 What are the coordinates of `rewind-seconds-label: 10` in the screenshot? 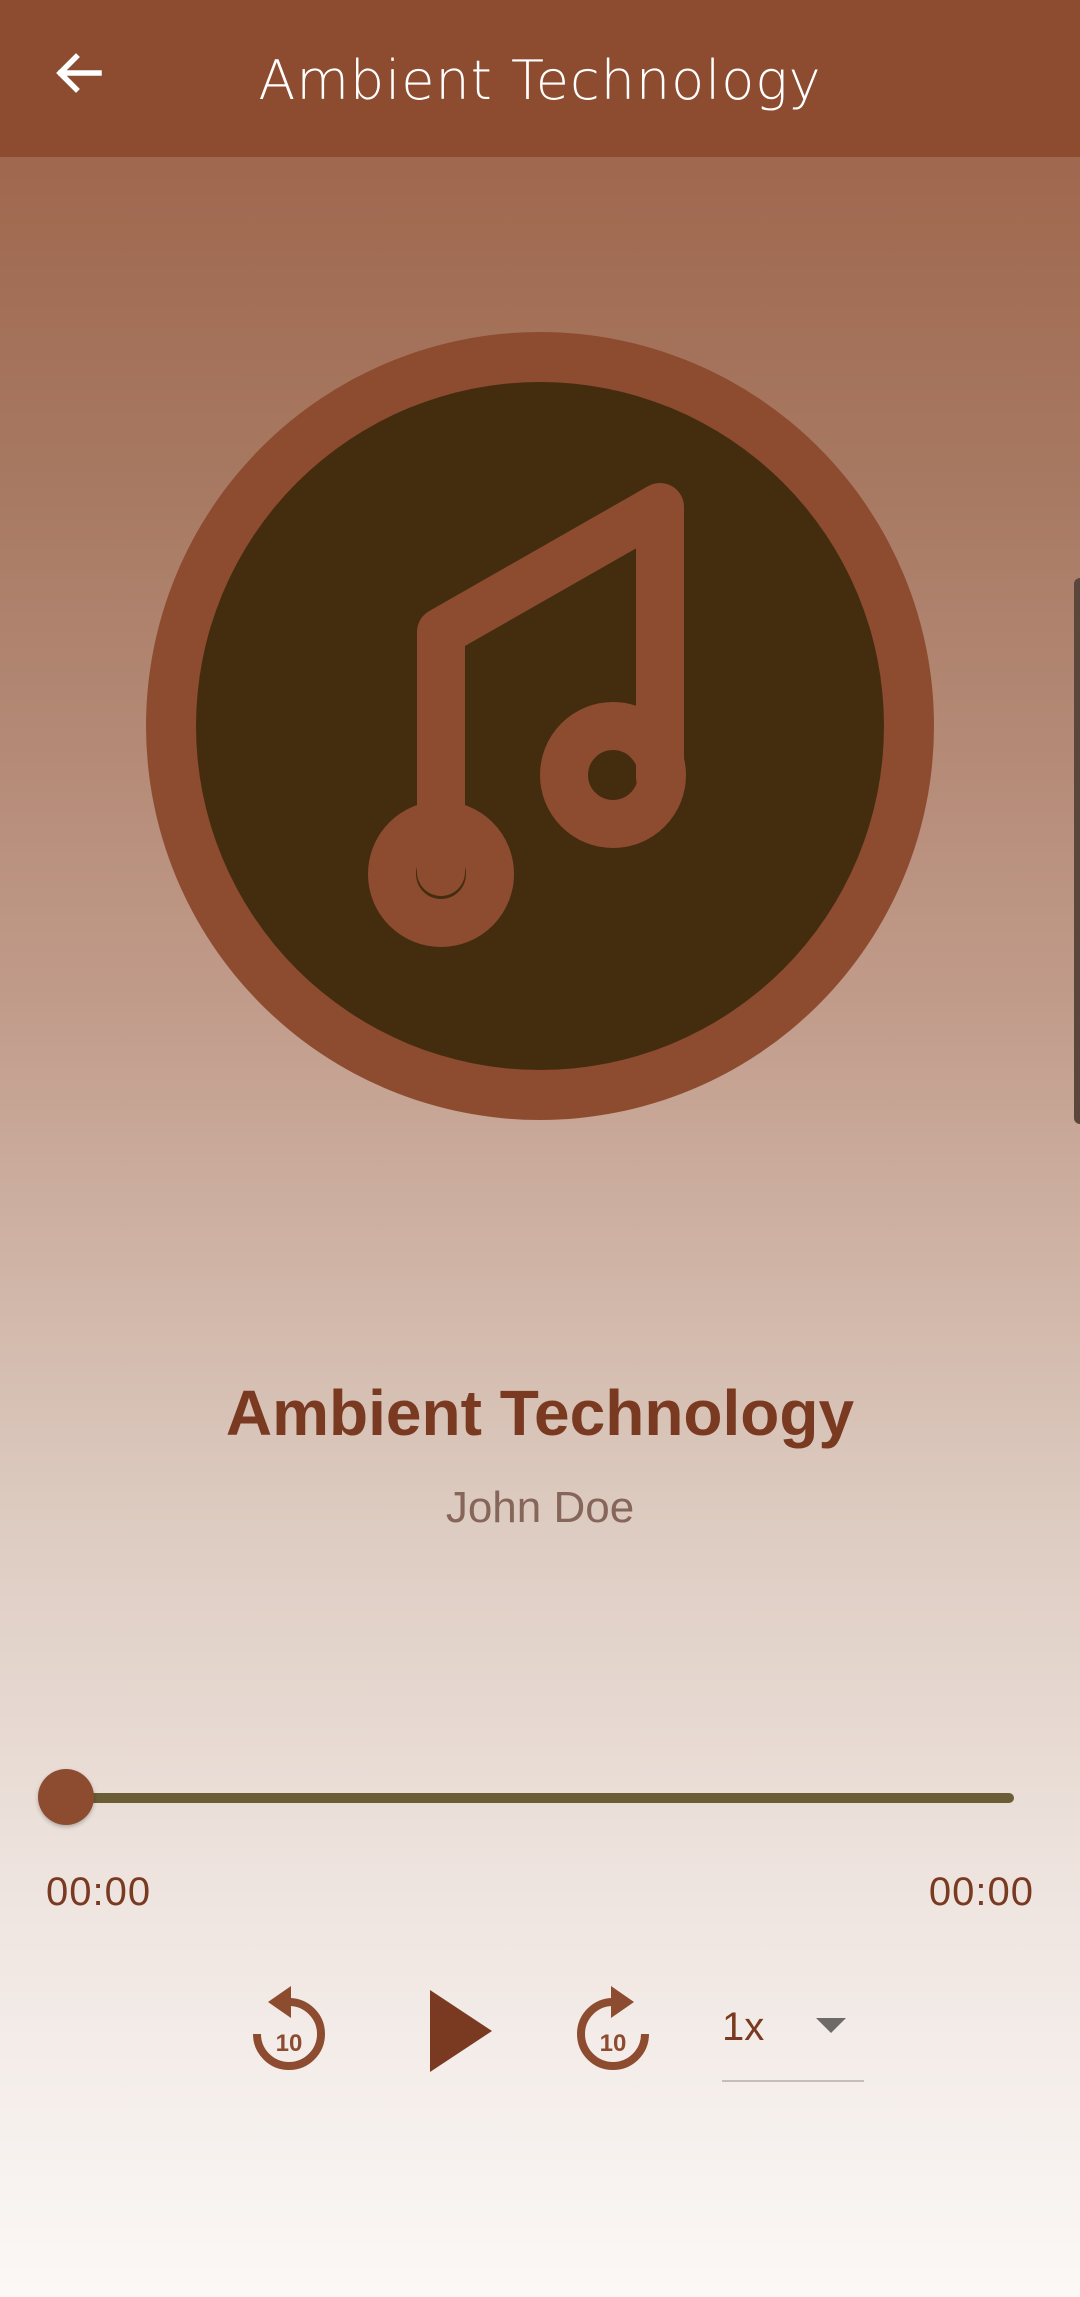 It's located at (289, 2043).